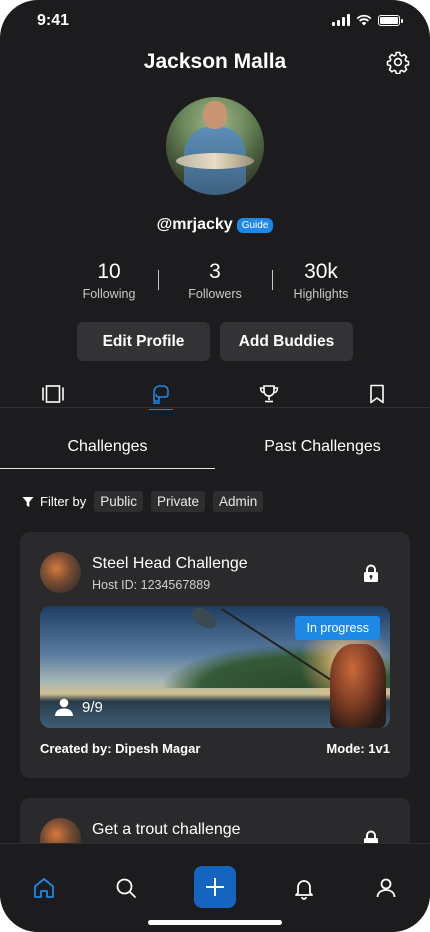 This screenshot has height=932, width=430. What do you see at coordinates (215, 667) in the screenshot?
I see `challenge-cover-image: In progress 9/9` at bounding box center [215, 667].